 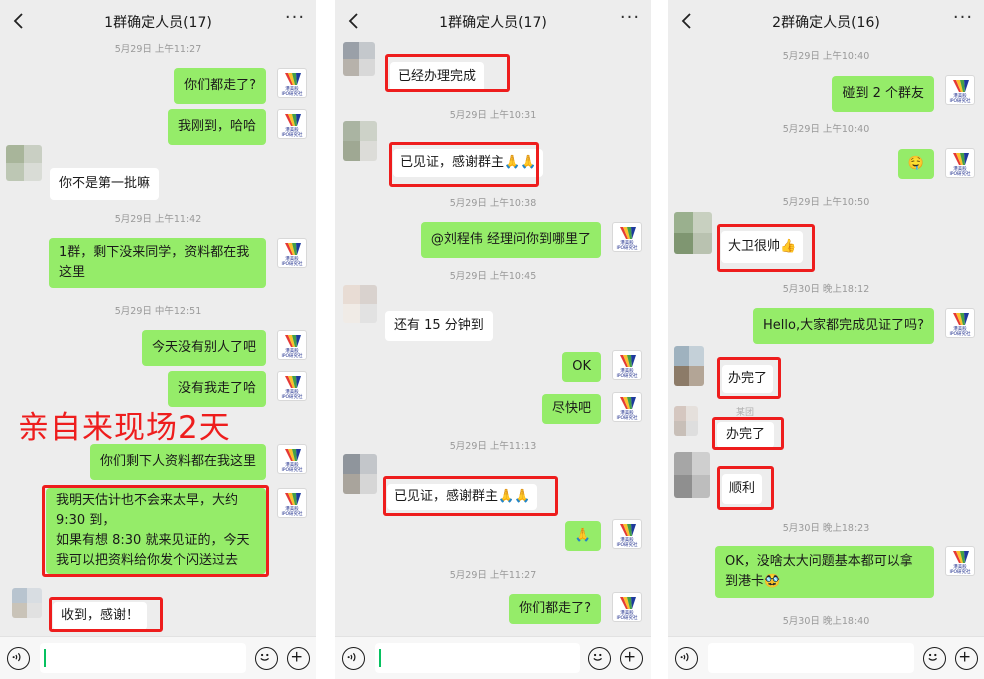 I want to click on message-bubble: 🙏, so click(x=582, y=536).